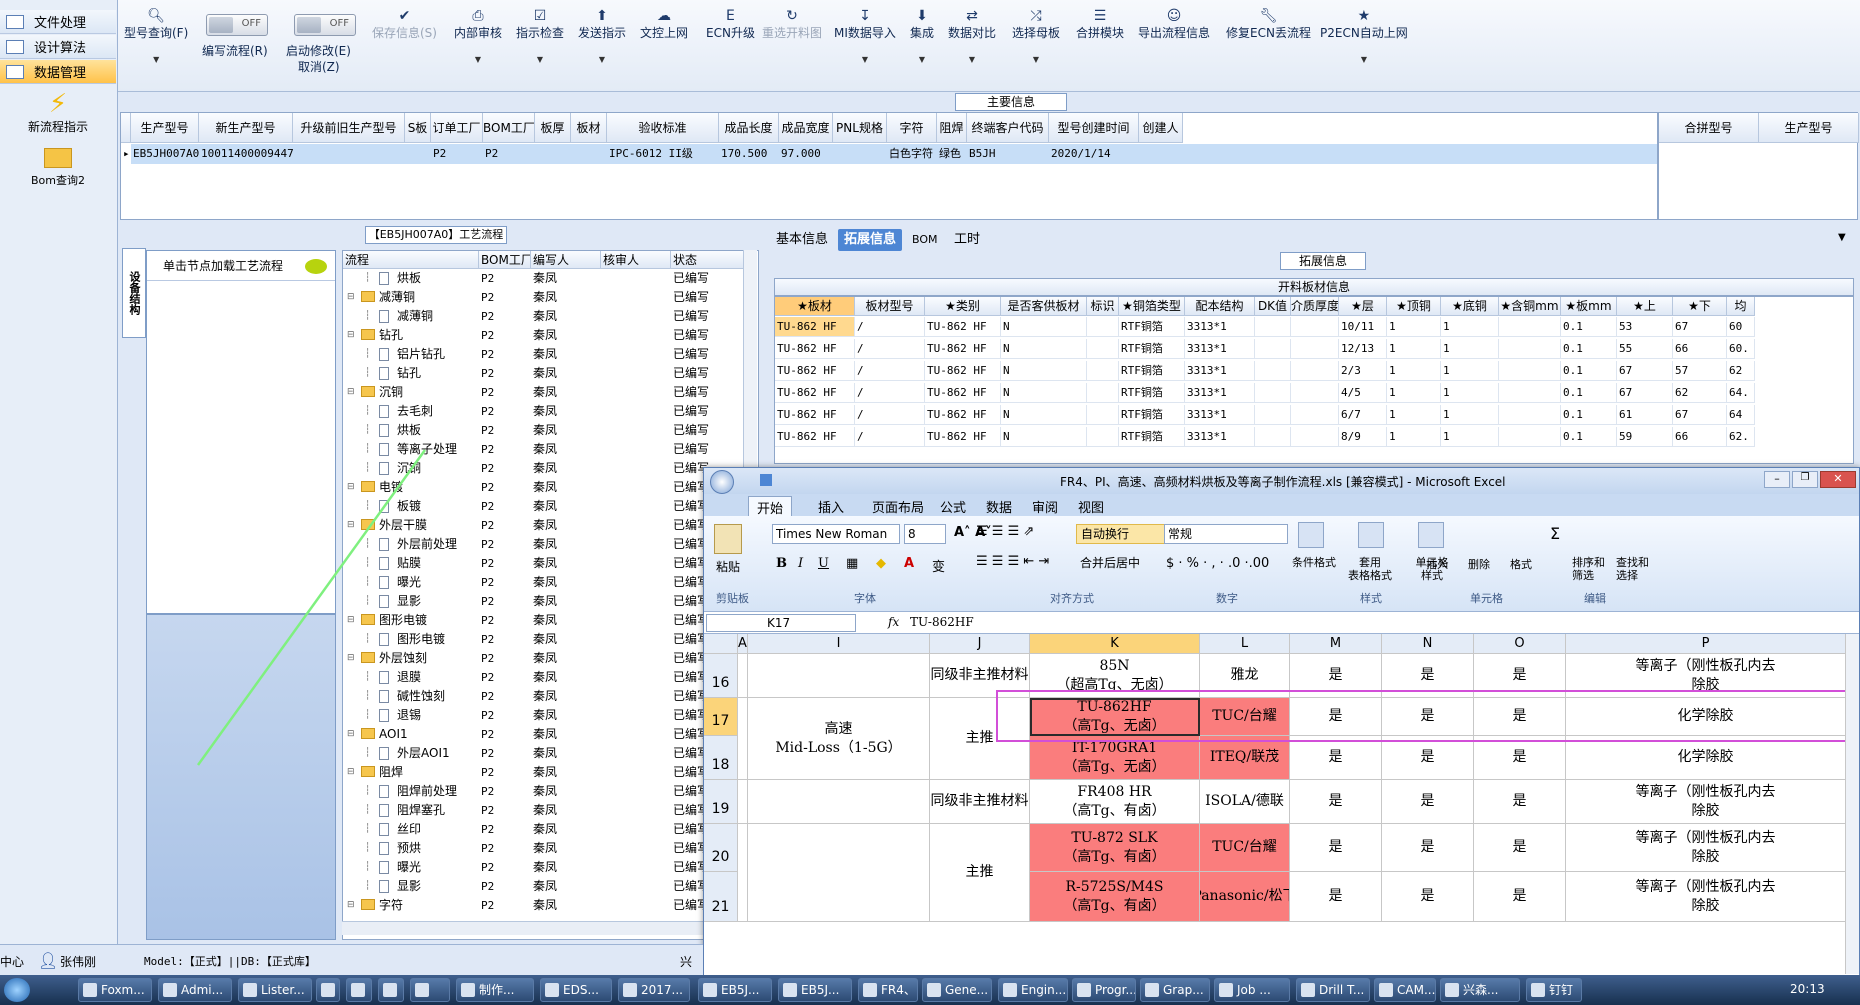 The image size is (1860, 1005). I want to click on ribbon-tab-4: 数据, so click(999, 506).